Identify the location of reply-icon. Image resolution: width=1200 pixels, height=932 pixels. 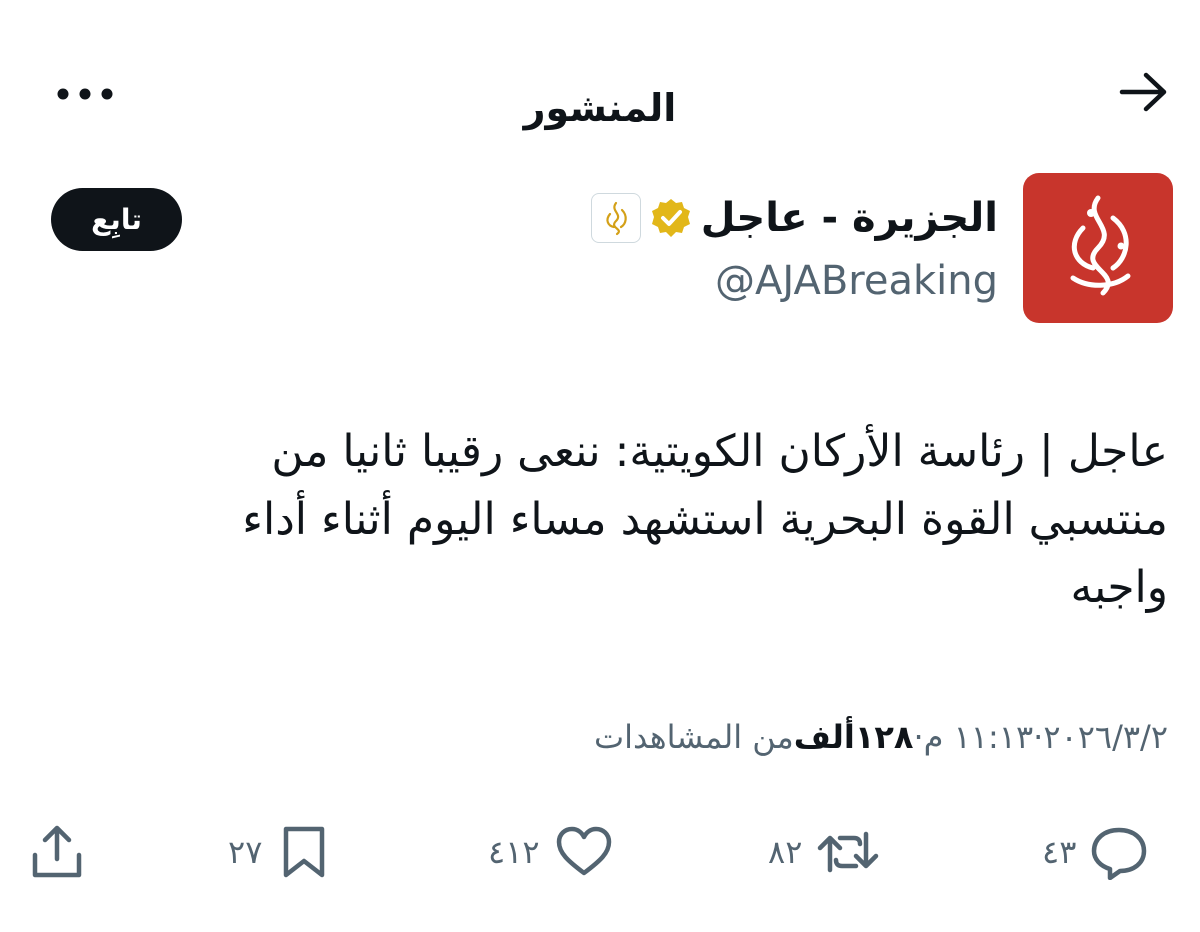
(1119, 852).